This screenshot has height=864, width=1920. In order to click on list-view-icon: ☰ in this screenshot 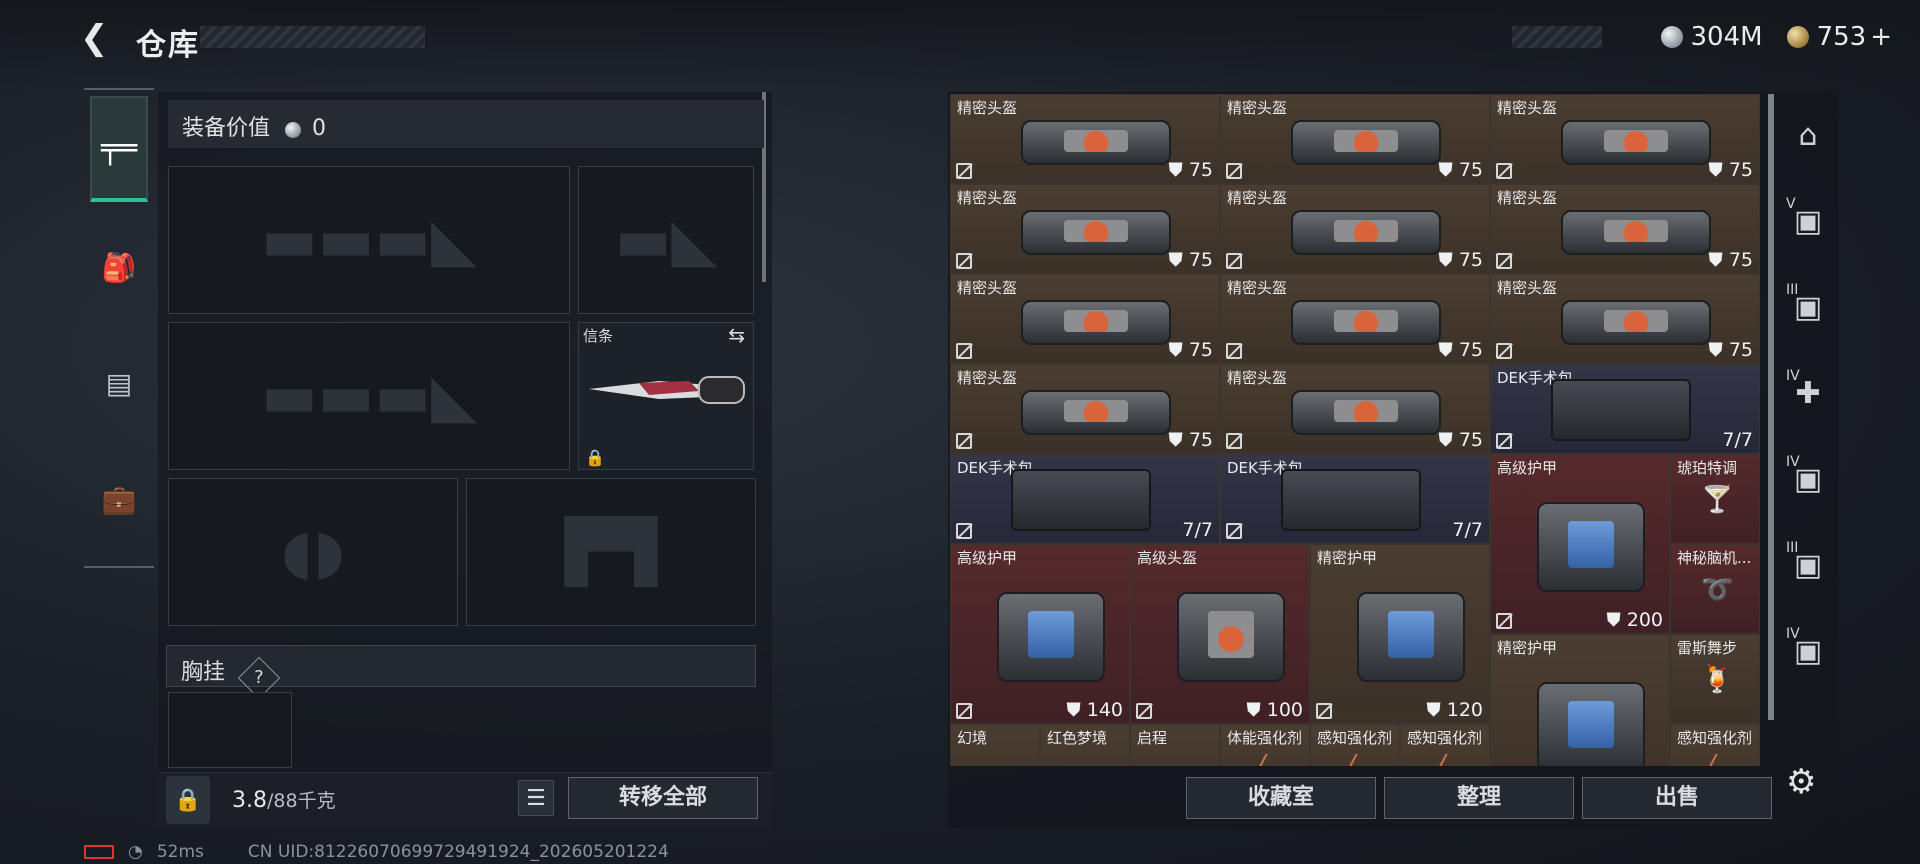, I will do `click(536, 798)`.